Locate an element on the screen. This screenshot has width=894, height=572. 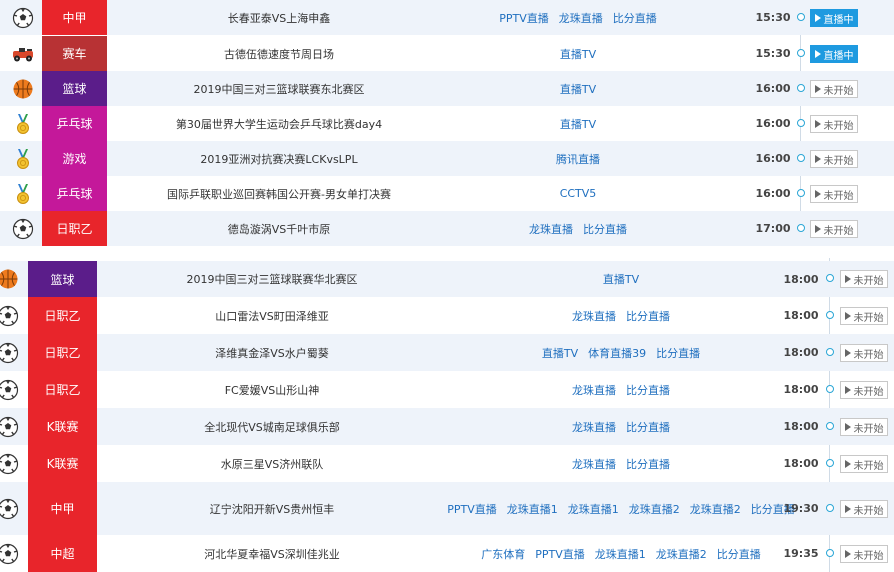
match-title: 德岛漩涡VS千叶市原 is located at coordinates (279, 228).